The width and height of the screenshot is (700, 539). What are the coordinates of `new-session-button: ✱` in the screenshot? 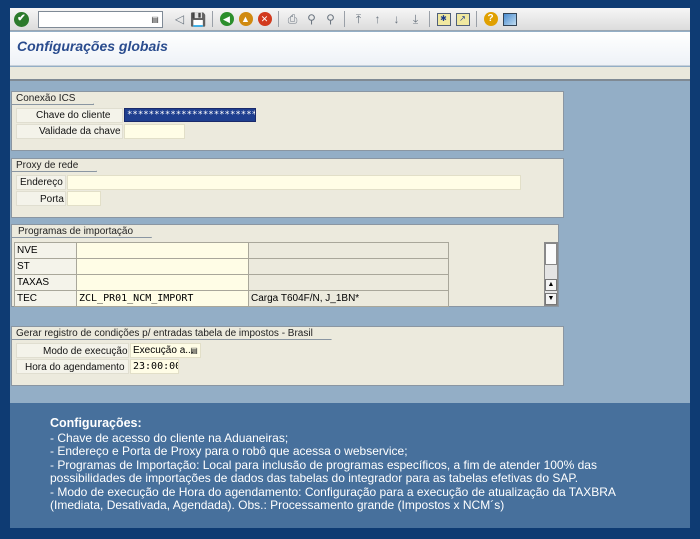 It's located at (443, 19).